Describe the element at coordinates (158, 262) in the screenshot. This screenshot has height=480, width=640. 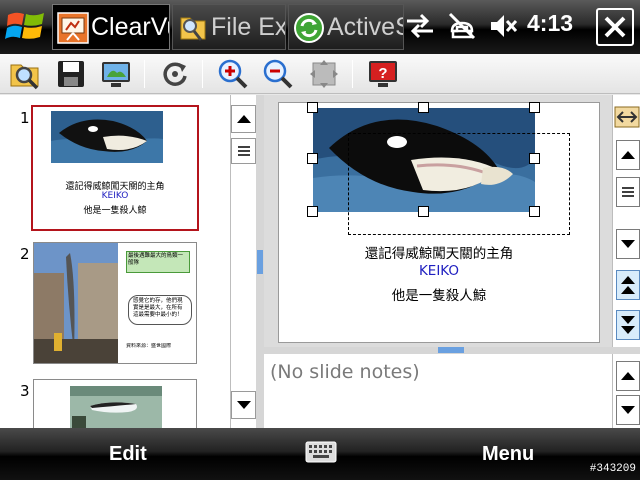
I see `slide-callout-box: 最後遇難最大的鳥類一般隊` at that location.